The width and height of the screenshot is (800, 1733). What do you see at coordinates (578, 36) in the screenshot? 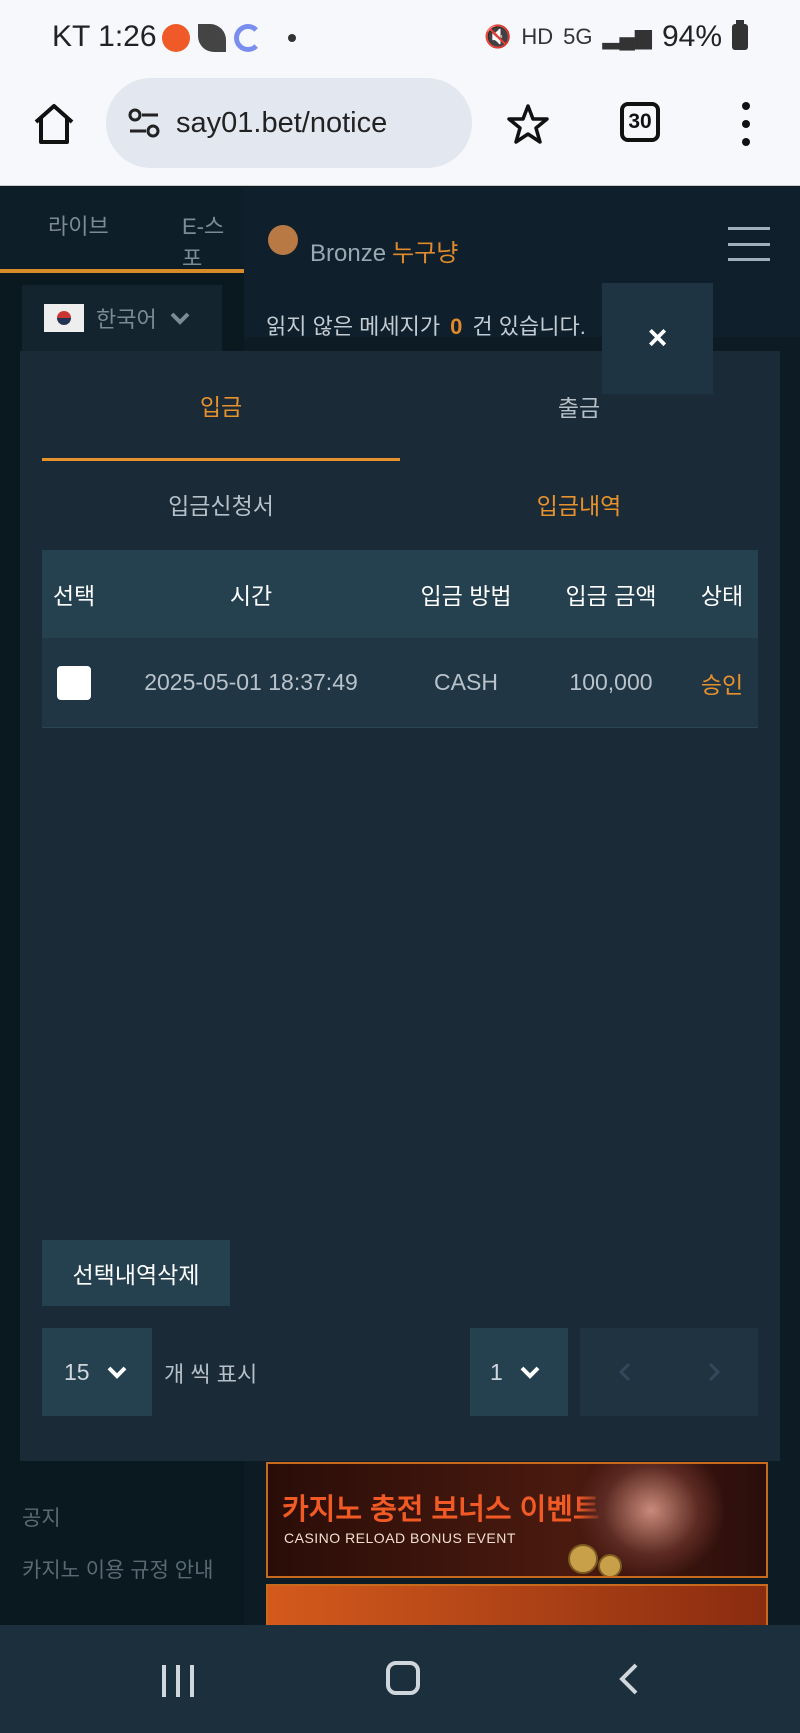
I see `5g-icon: 5G` at bounding box center [578, 36].